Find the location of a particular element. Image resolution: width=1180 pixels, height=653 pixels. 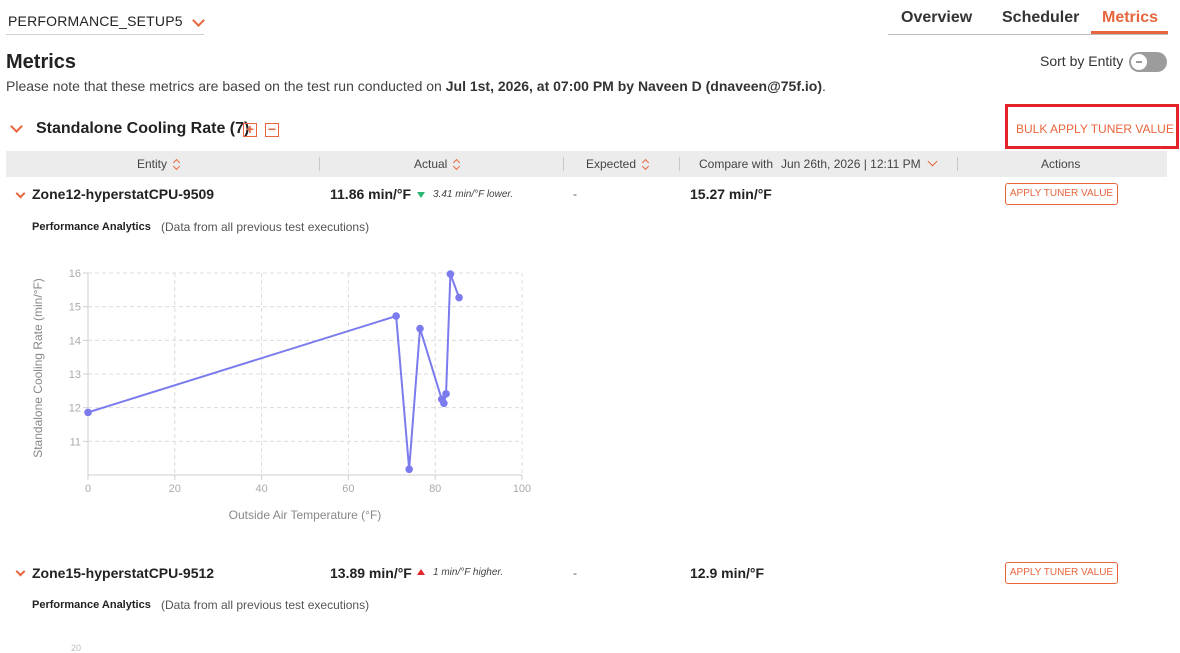

active-tab-indicator is located at coordinates (1129, 32).